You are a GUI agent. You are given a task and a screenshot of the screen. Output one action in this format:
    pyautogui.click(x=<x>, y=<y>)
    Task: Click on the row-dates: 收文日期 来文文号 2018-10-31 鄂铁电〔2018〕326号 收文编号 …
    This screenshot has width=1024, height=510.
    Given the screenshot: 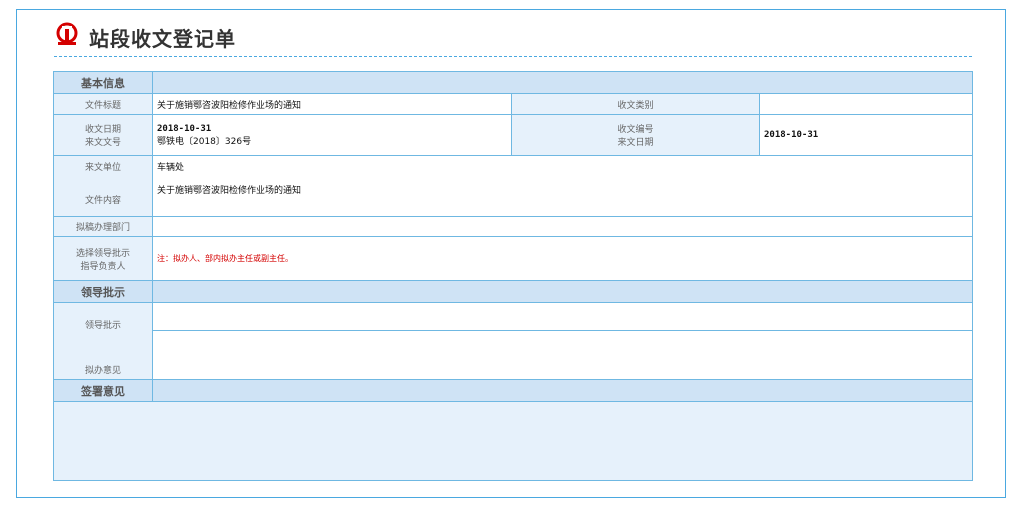 What is the action you would take?
    pyautogui.click(x=513, y=135)
    